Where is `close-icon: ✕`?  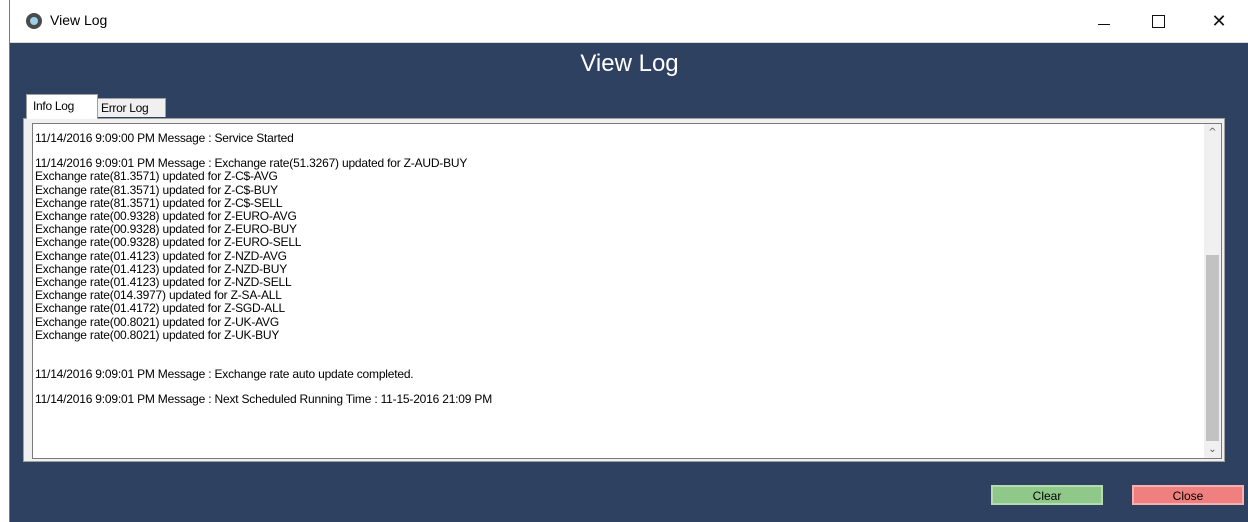 close-icon: ✕ is located at coordinates (1219, 21).